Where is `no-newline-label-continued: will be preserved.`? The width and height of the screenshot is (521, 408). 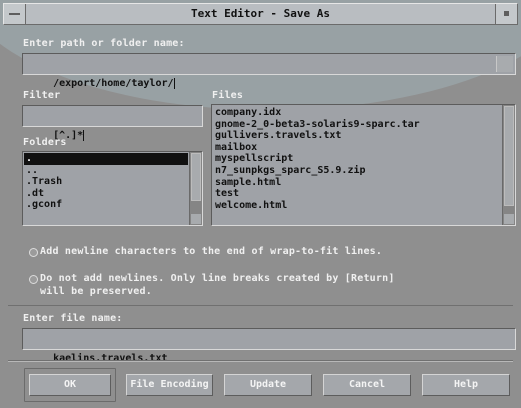 no-newline-label-continued: will be preserved. is located at coordinates (96, 291).